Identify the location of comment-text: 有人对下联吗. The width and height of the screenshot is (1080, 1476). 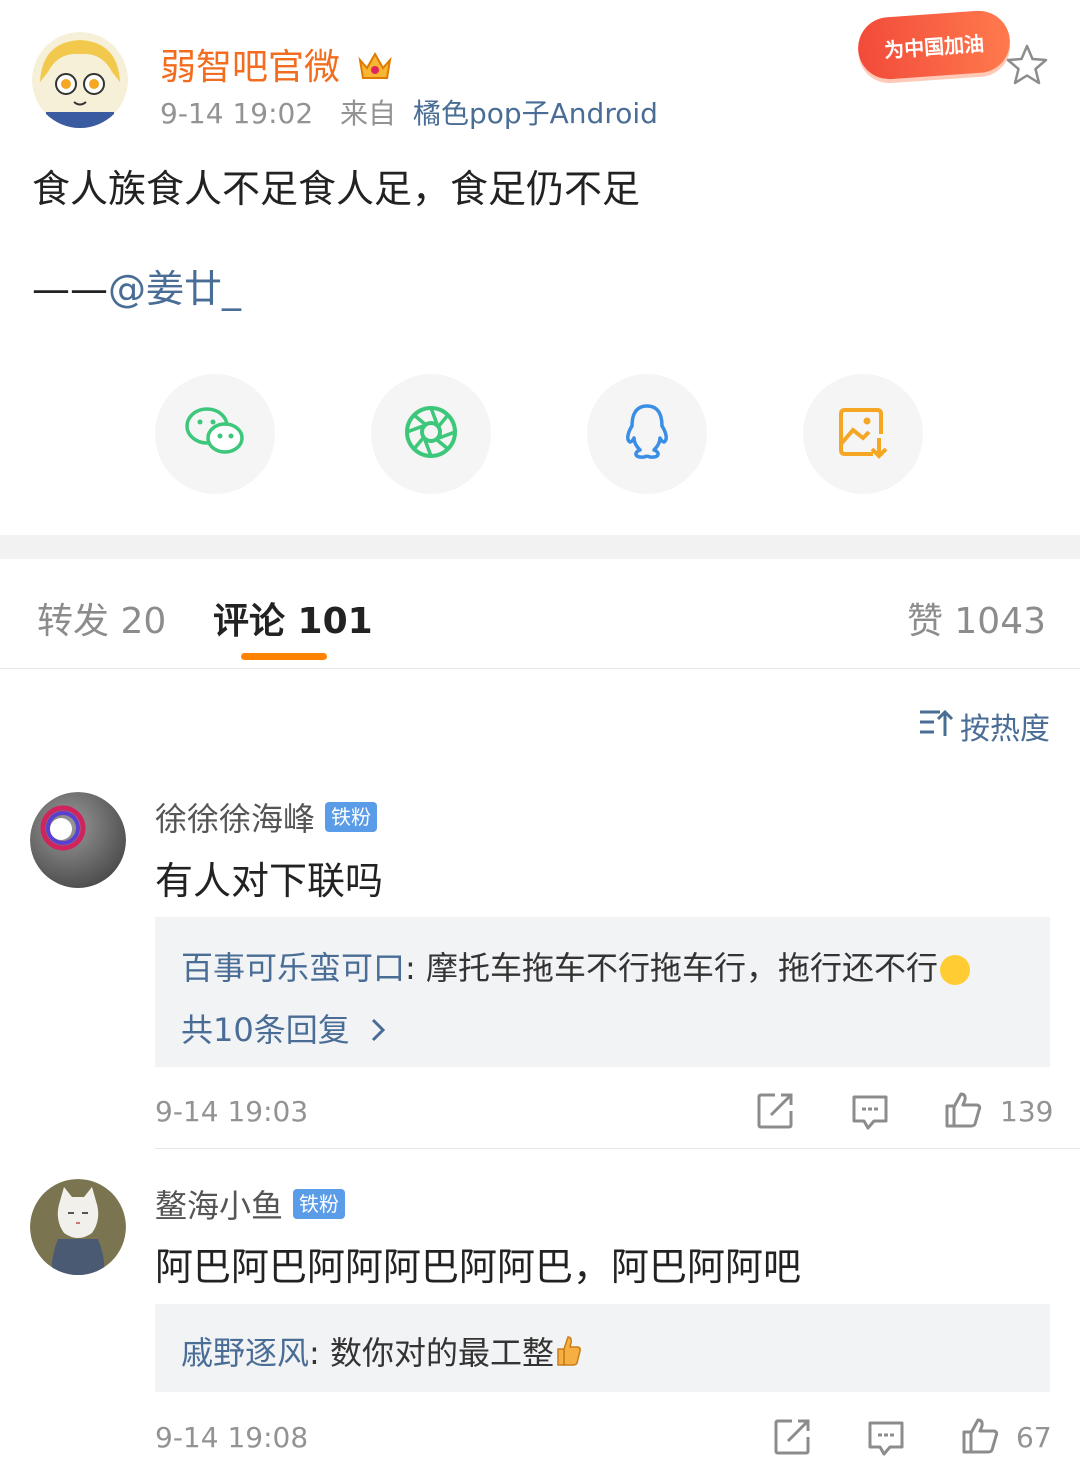
(269, 881).